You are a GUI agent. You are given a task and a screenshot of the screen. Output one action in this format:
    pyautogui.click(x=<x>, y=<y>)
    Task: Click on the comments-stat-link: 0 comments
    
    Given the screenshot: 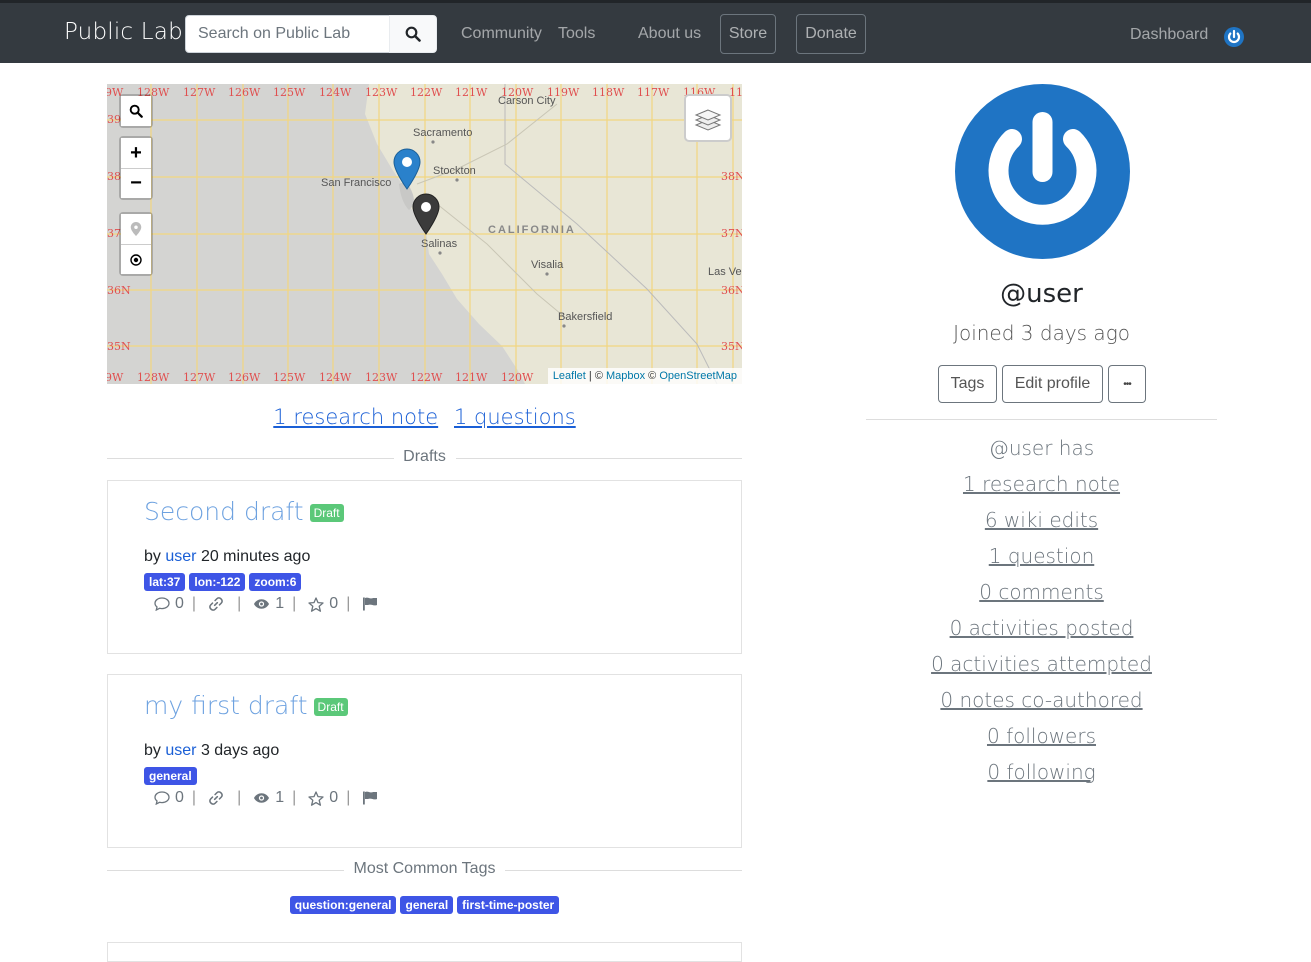 What is the action you would take?
    pyautogui.click(x=1041, y=592)
    